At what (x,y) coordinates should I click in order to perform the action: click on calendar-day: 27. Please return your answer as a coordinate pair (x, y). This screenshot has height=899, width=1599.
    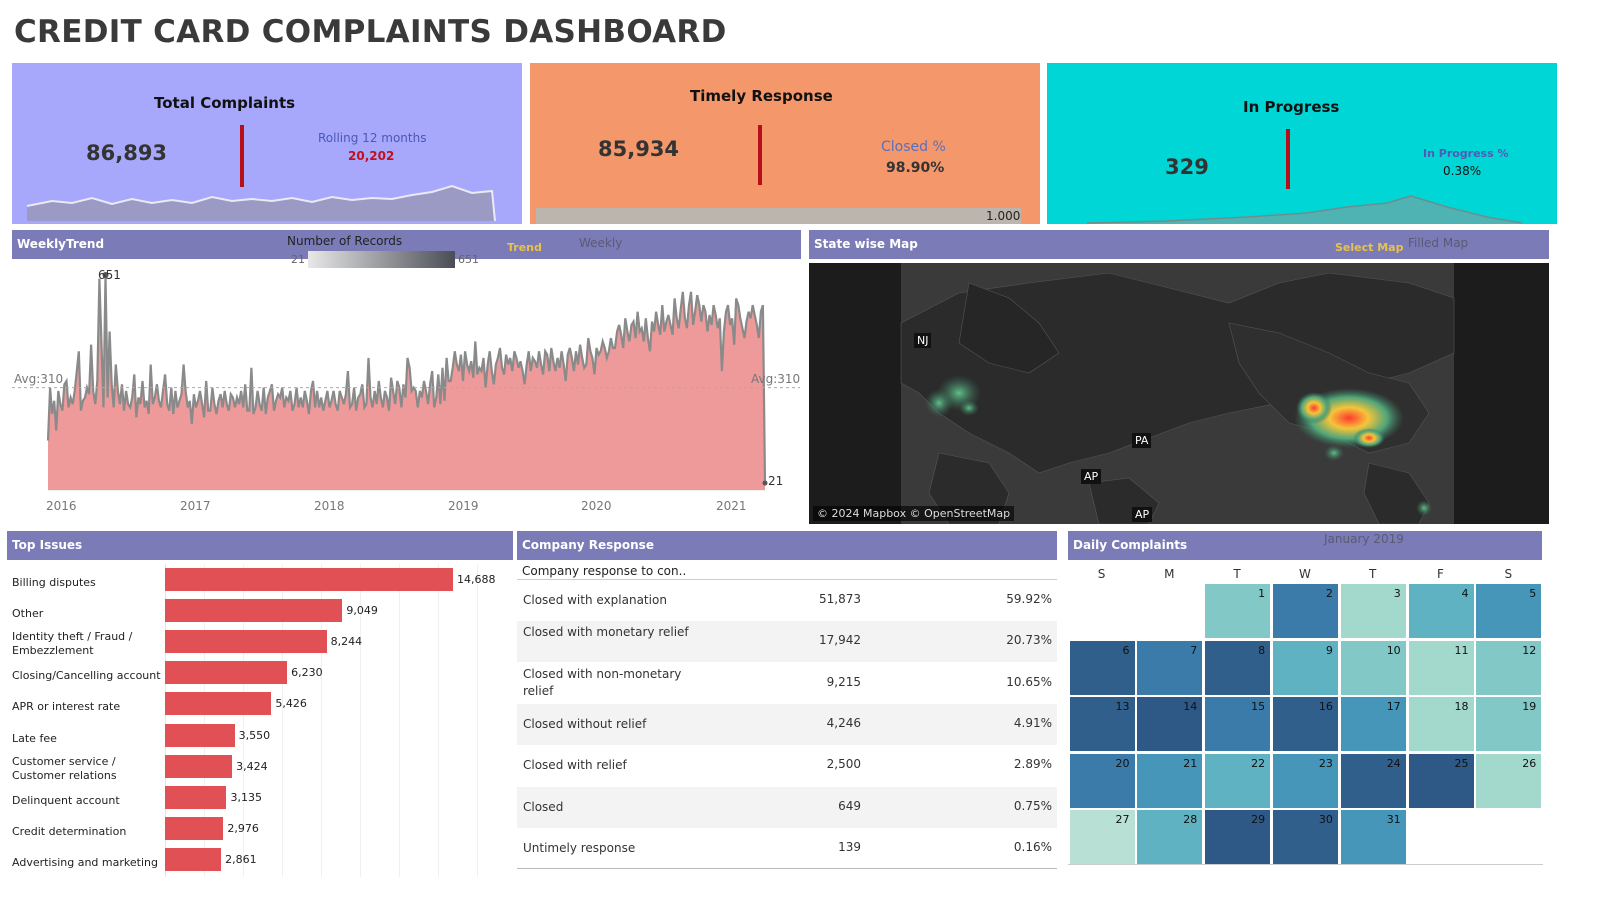
    Looking at the image, I should click on (1102, 837).